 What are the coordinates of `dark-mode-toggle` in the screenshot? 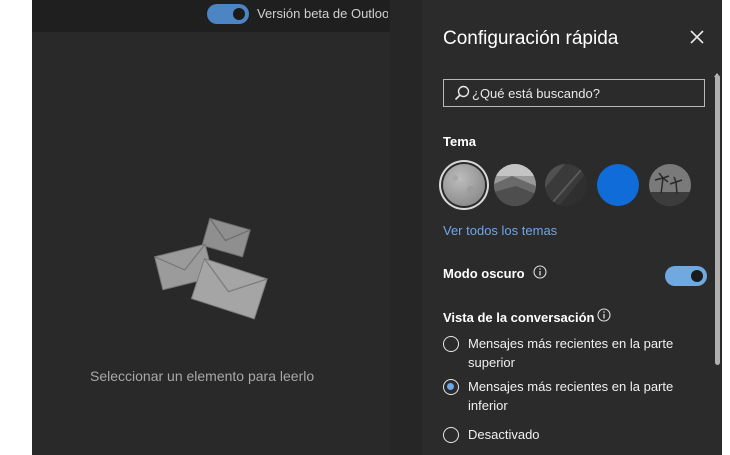 It's located at (686, 276).